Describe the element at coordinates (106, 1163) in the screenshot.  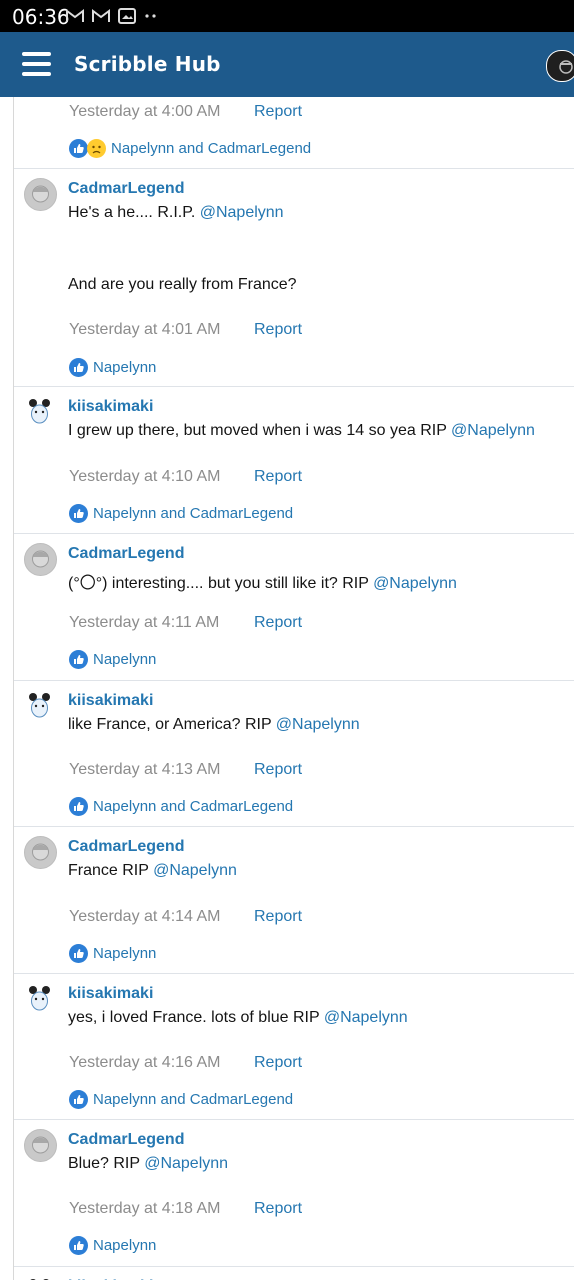
I see `message-body: Blue? RIP` at that location.